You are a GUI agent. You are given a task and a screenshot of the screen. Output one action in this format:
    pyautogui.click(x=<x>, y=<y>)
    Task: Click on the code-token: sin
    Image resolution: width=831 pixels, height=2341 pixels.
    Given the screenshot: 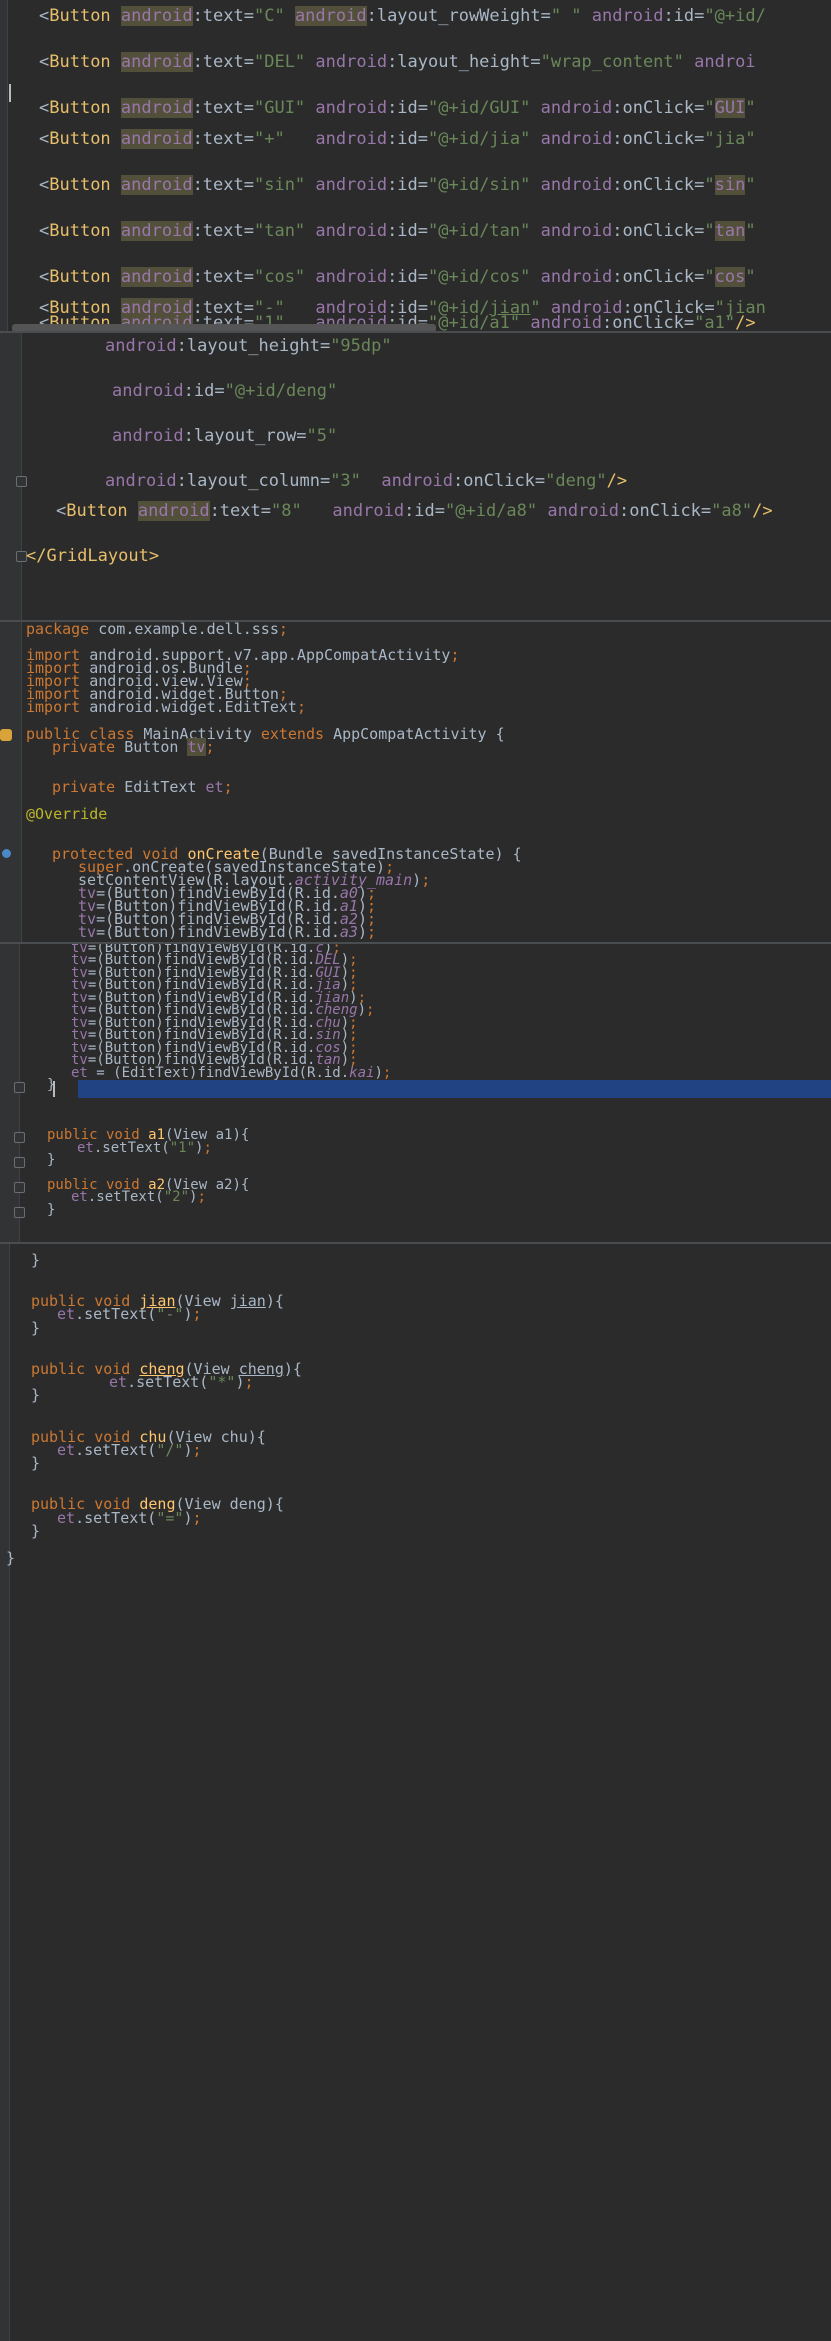 What is the action you would take?
    pyautogui.click(x=730, y=185)
    